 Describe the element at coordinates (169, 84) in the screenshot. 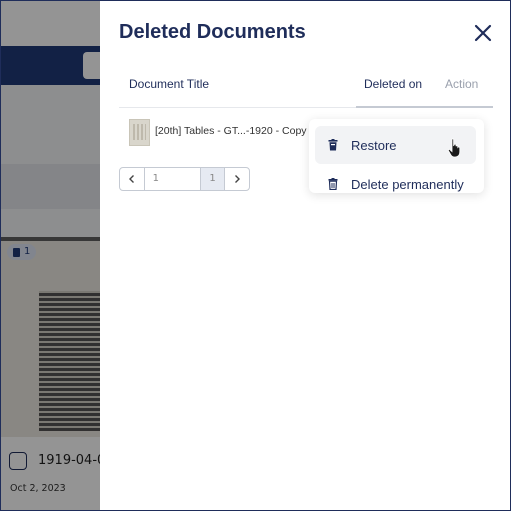

I see `column-header-title: Document Title` at that location.